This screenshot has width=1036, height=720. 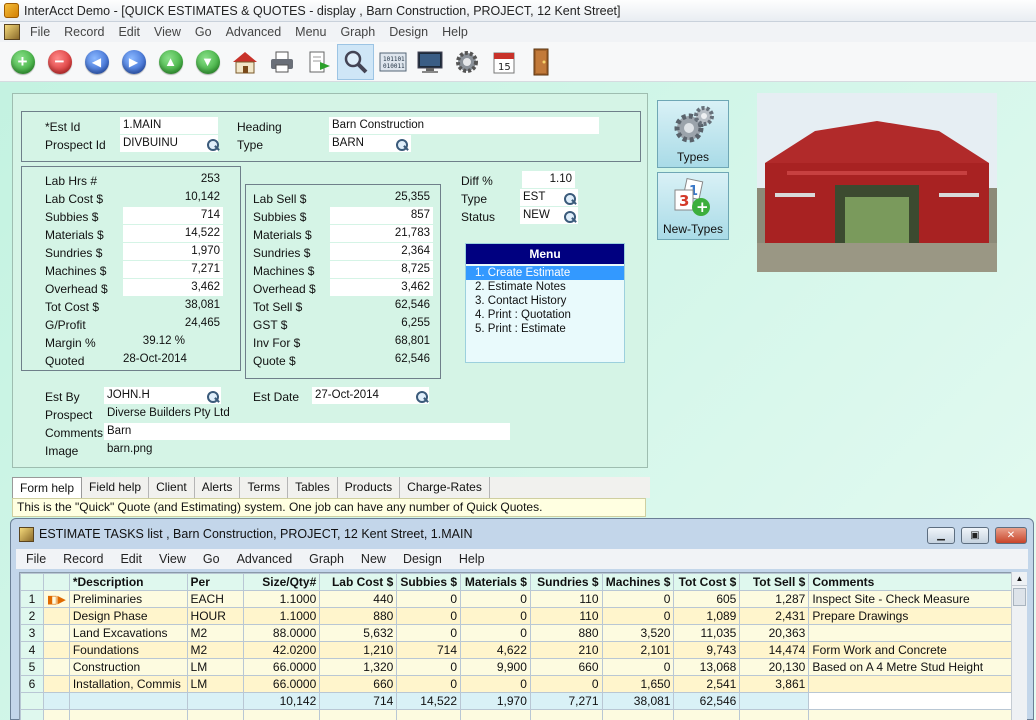 I want to click on table-cell: 1,089, so click(x=707, y=616).